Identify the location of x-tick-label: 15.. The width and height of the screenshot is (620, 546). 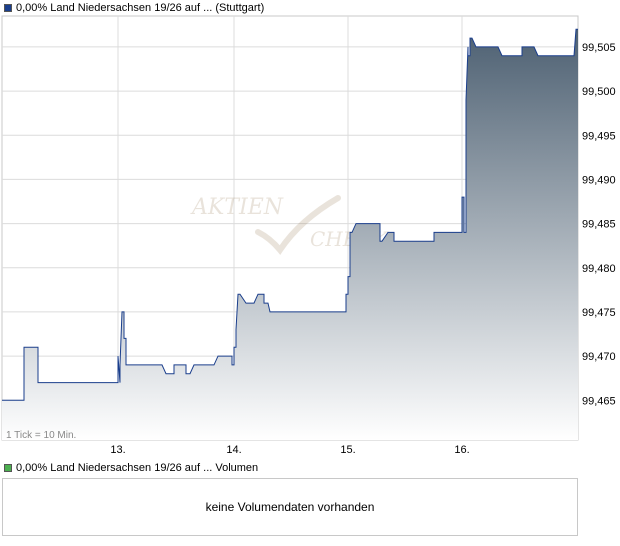
(347, 450).